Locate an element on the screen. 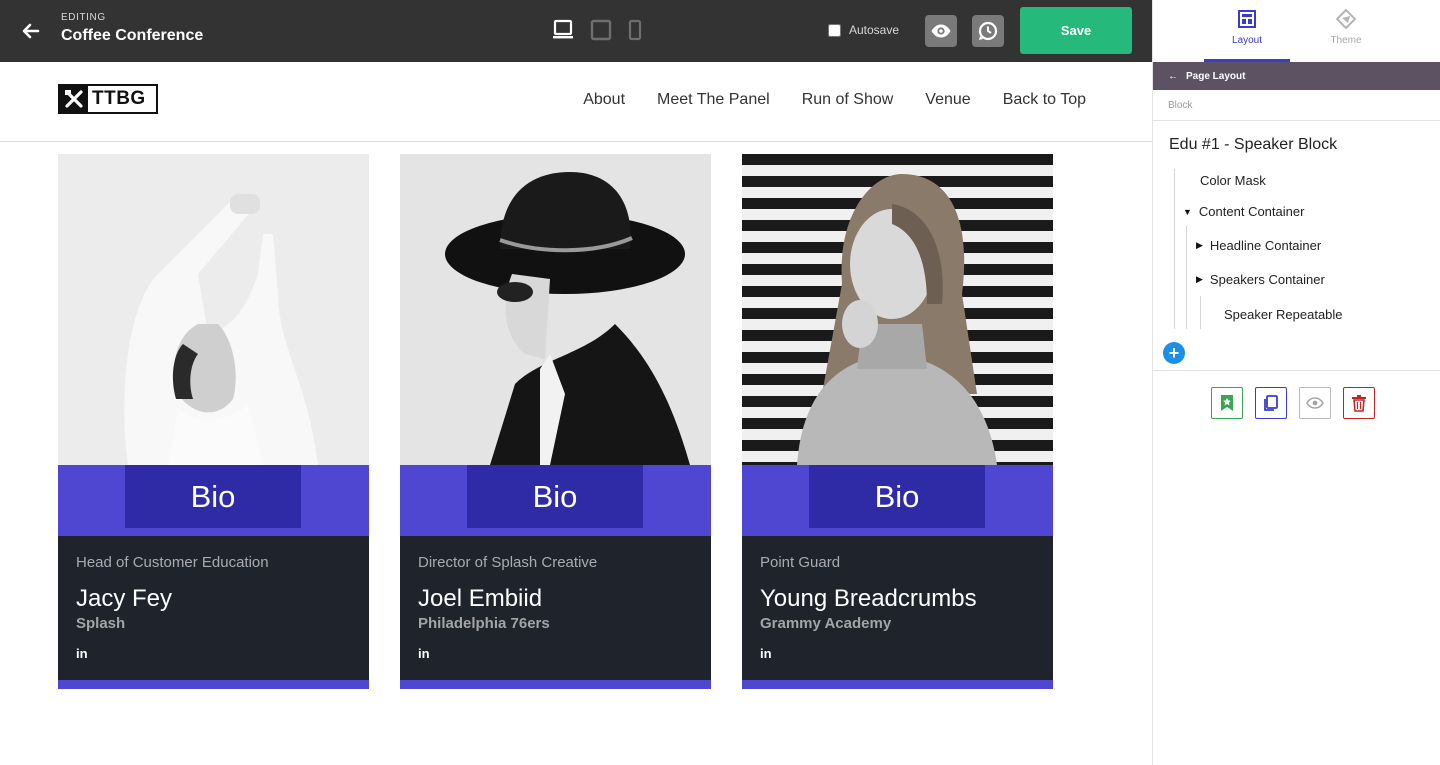 Image resolution: width=1440 pixels, height=765 pixels. tree-item-headline-container: ▶ Headline Container is located at coordinates (1258, 245).